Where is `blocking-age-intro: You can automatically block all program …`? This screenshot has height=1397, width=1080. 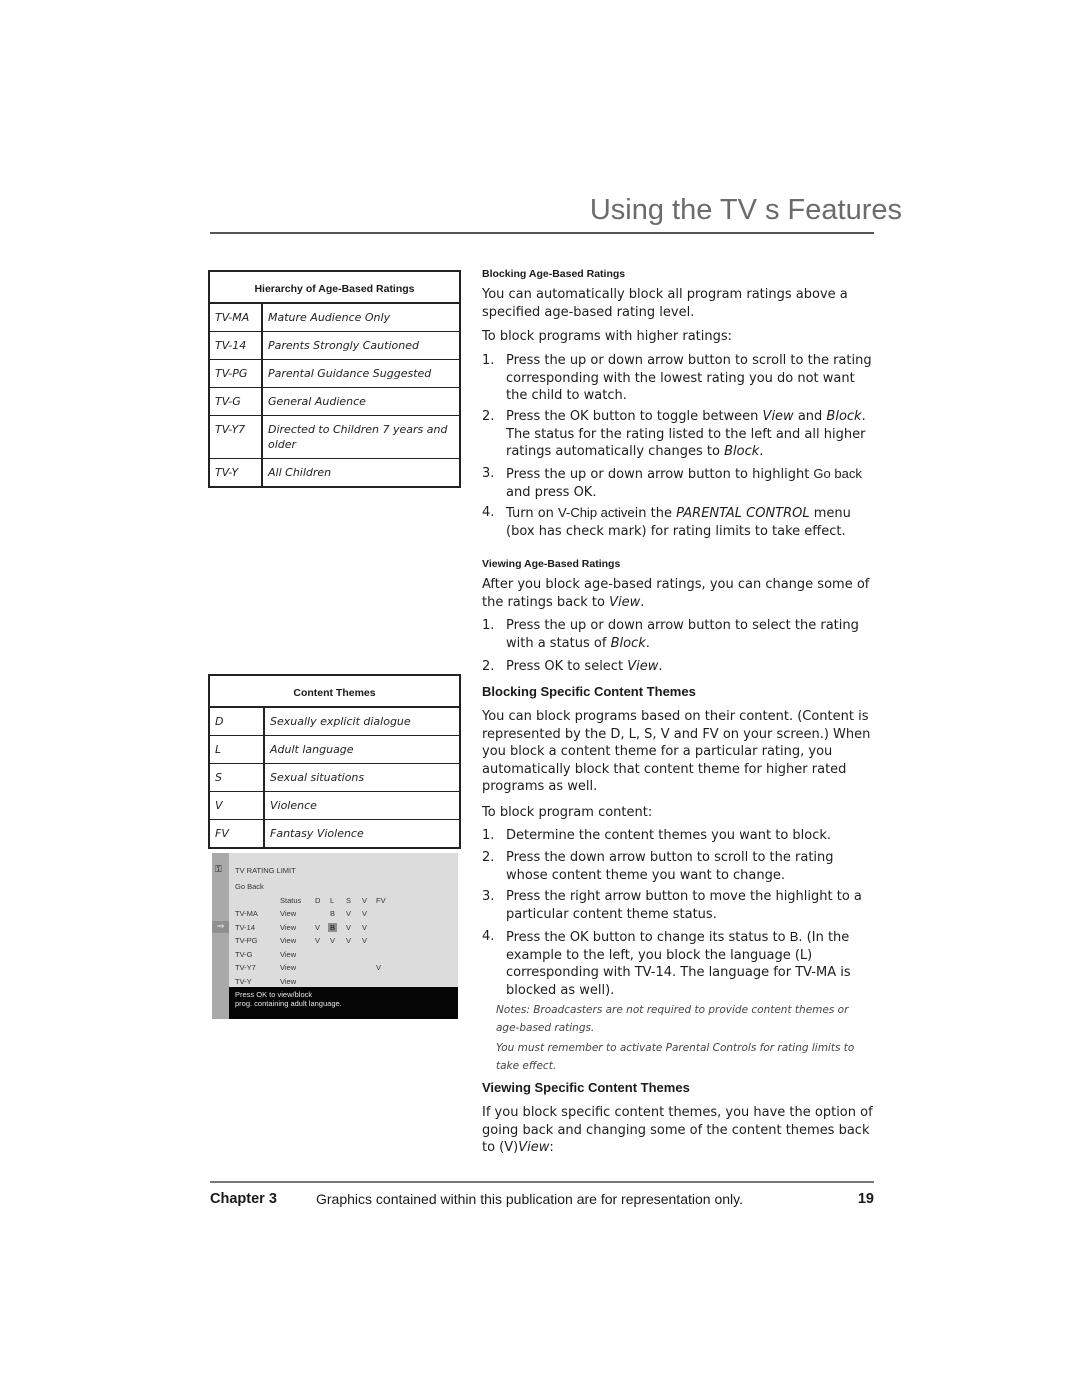
blocking-age-intro: You can automatically block all program … is located at coordinates (665, 303).